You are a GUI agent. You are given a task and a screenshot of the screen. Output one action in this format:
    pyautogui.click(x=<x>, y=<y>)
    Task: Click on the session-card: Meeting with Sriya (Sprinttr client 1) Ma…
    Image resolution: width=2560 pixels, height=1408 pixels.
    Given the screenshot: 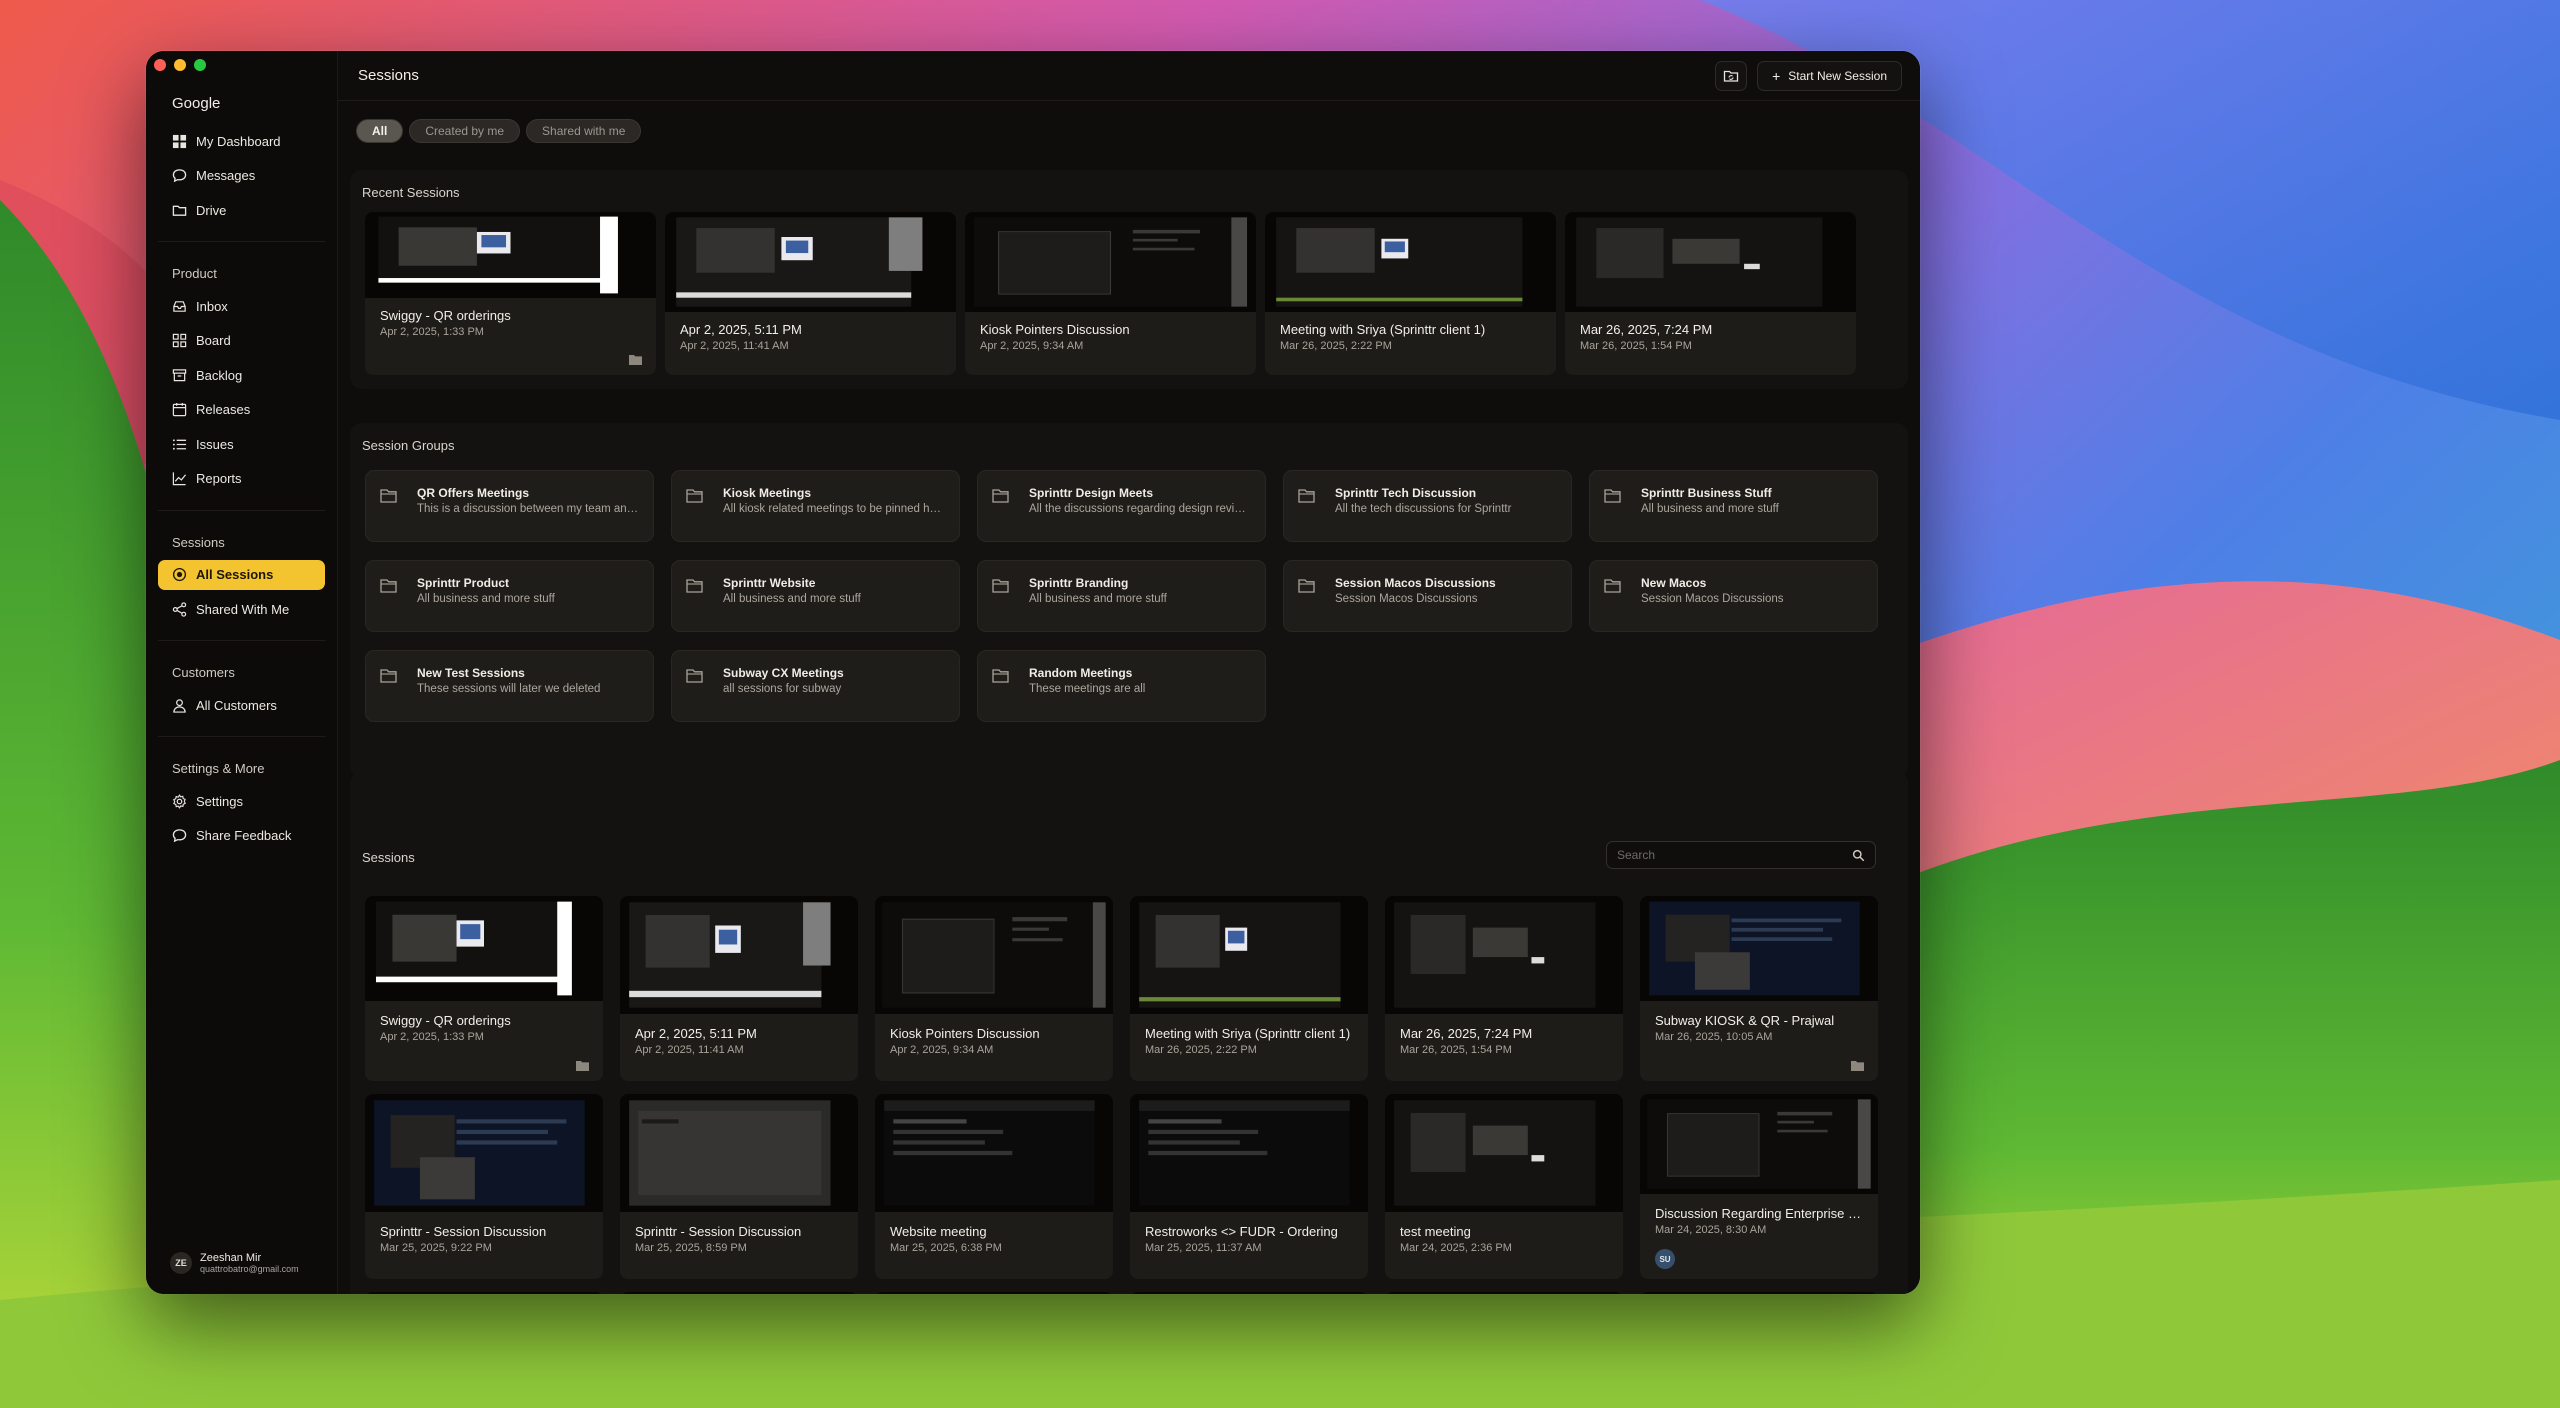 What is the action you would take?
    pyautogui.click(x=1249, y=988)
    